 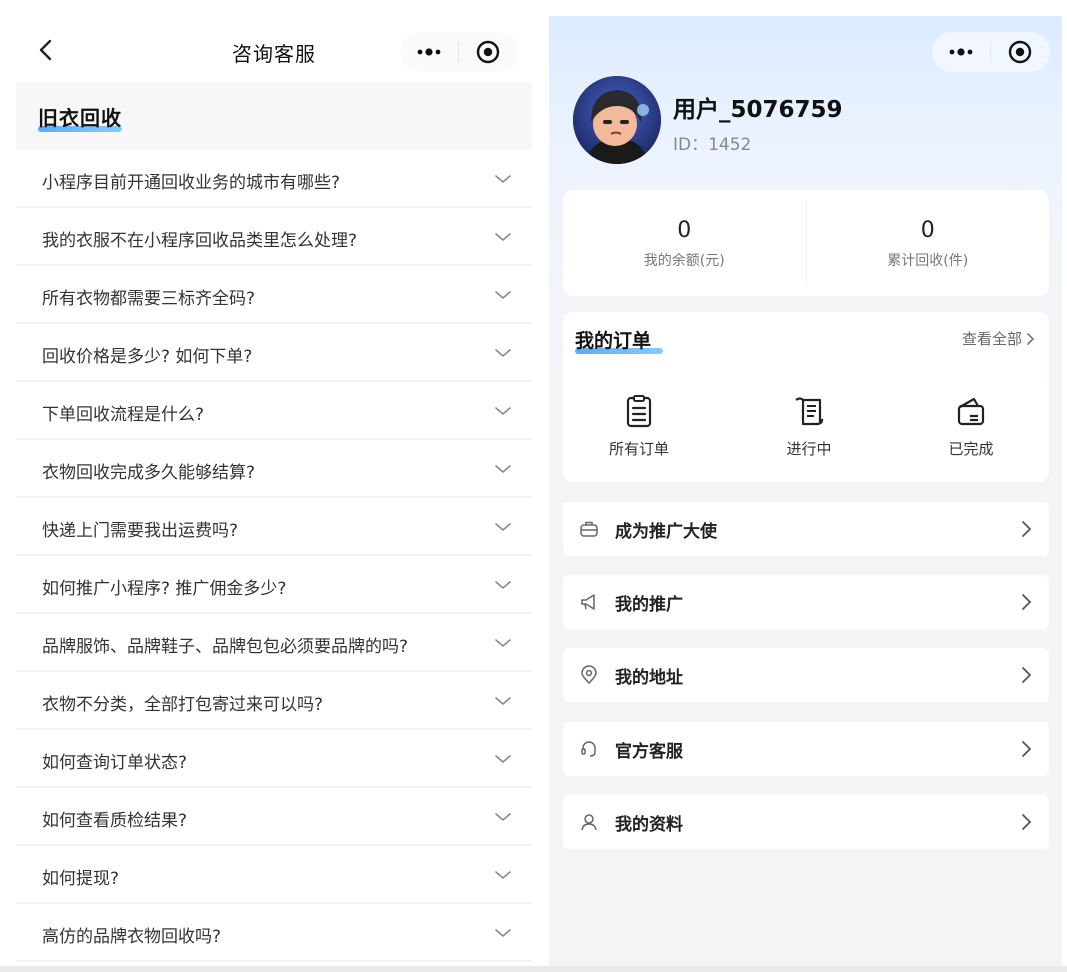 I want to click on faq-question: 回收价格是多少? 如何下单?, so click(x=147, y=357).